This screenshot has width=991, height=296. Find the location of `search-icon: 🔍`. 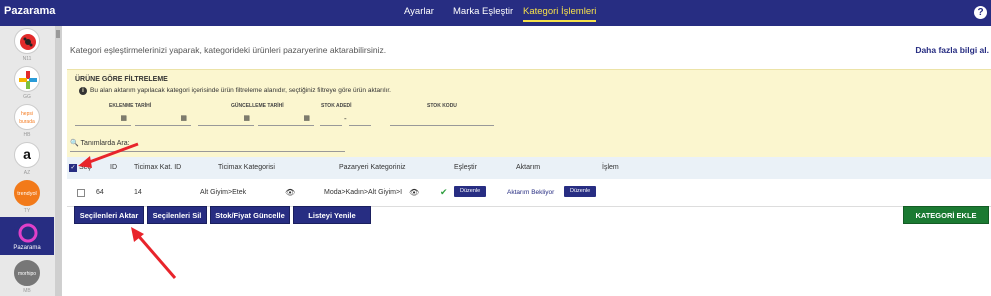

search-icon: 🔍 is located at coordinates (74, 143).